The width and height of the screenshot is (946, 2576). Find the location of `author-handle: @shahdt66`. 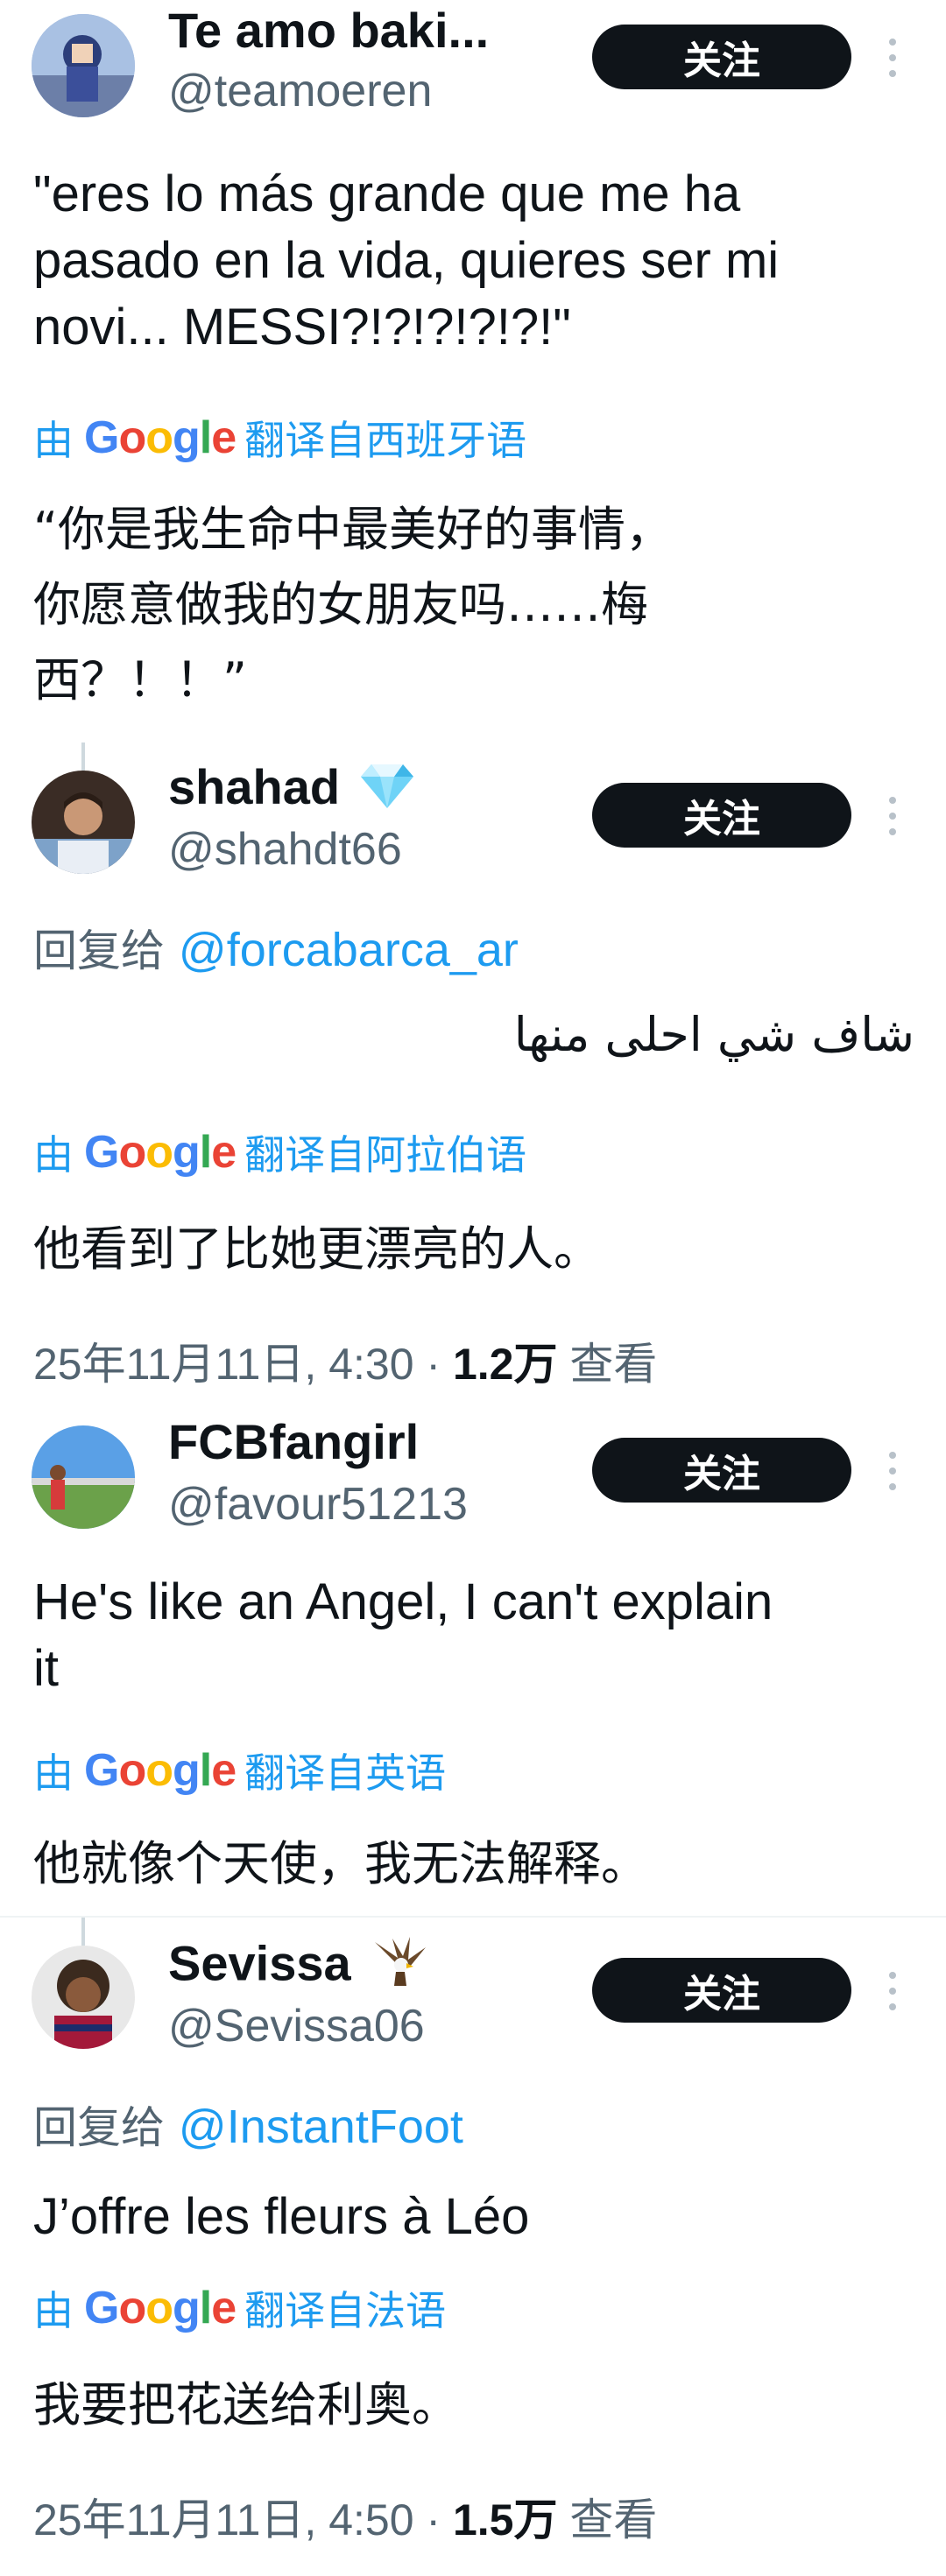

author-handle: @shahdt66 is located at coordinates (285, 849).